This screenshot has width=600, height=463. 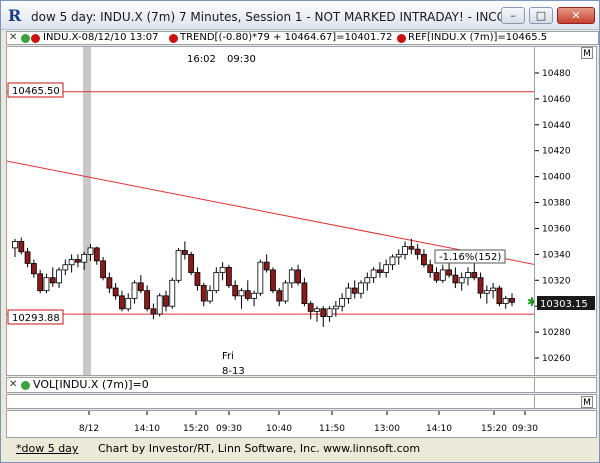 I want to click on y-tick-label: 10320, so click(x=556, y=281).